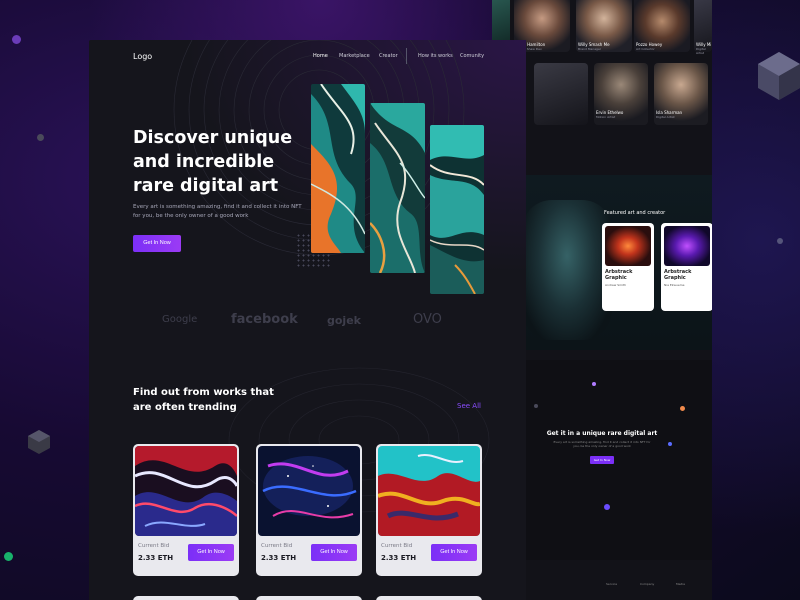 The height and width of the screenshot is (600, 800). What do you see at coordinates (320, 56) in the screenshot?
I see `nav-link-home: Home` at bounding box center [320, 56].